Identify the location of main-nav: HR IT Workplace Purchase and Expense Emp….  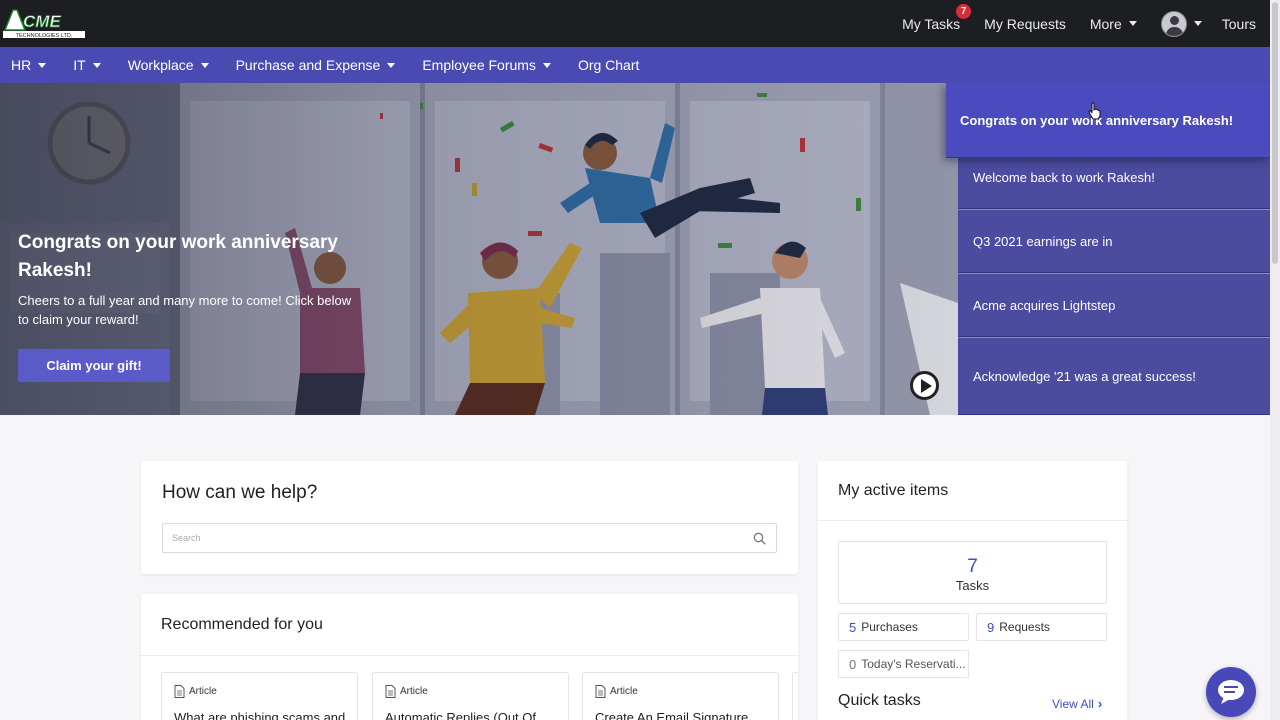
(635, 65).